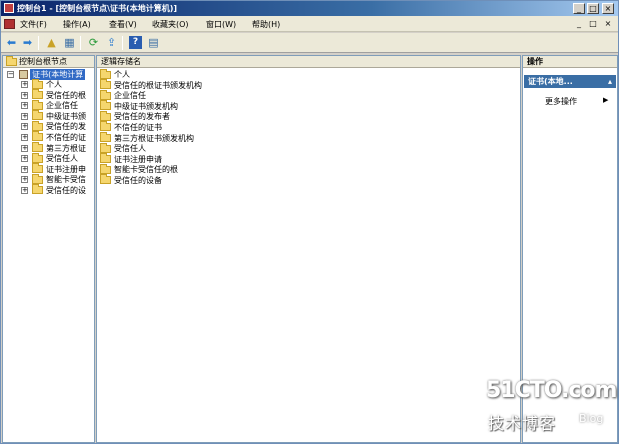  Describe the element at coordinates (123, 24) in the screenshot. I see `menu-view: 查看(V)` at that location.